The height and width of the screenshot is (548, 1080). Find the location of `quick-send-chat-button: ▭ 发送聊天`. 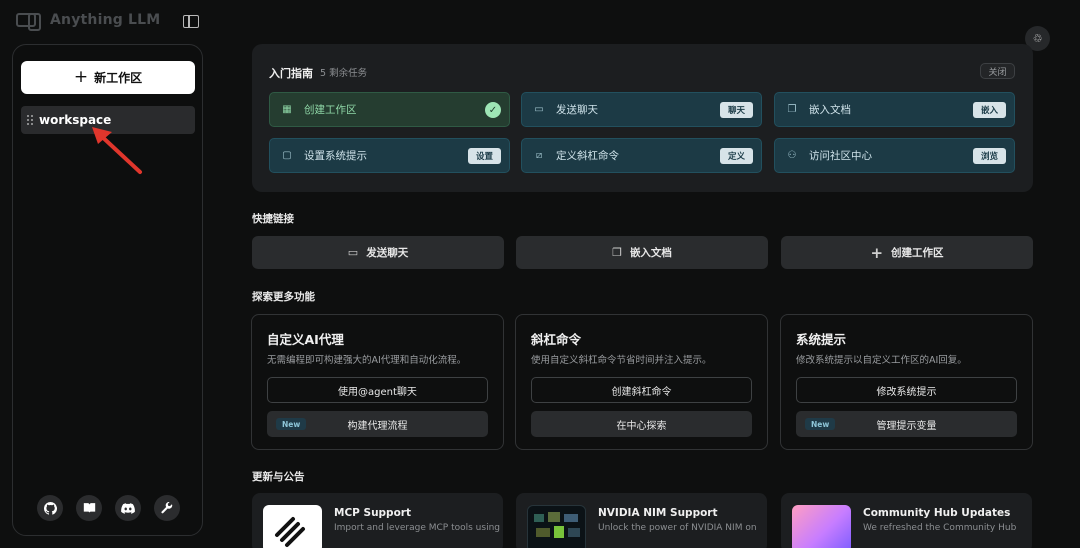

quick-send-chat-button: ▭ 发送聊天 is located at coordinates (378, 252).